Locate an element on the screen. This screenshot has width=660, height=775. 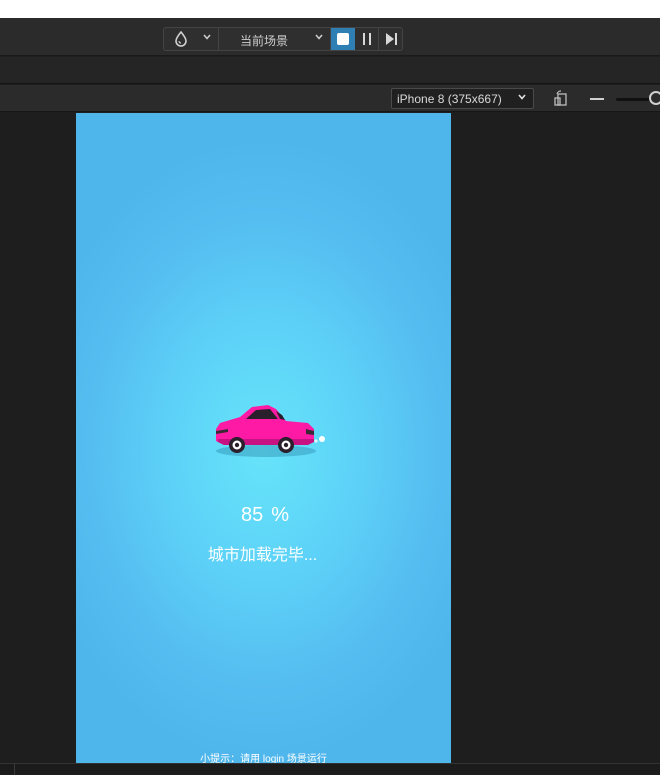
hint-text: 小提示：请用 login 场景运行 is located at coordinates (263, 758).